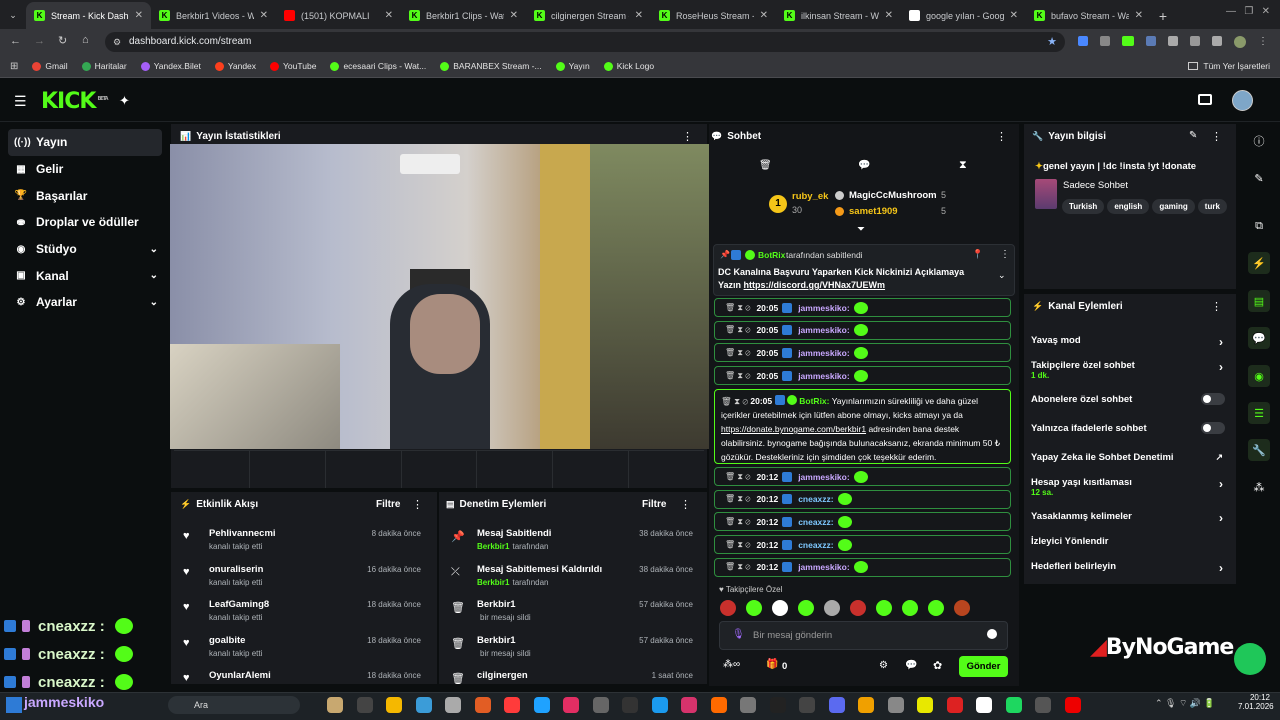 The width and height of the screenshot is (1280, 720). Describe the element at coordinates (1213, 399) in the screenshot. I see `toggle-switch` at that location.